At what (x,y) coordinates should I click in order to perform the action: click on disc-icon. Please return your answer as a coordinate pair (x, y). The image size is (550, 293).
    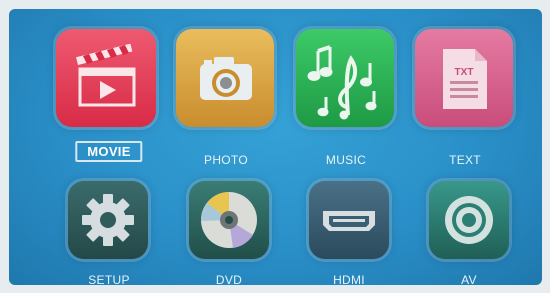
    Looking at the image, I should click on (229, 220).